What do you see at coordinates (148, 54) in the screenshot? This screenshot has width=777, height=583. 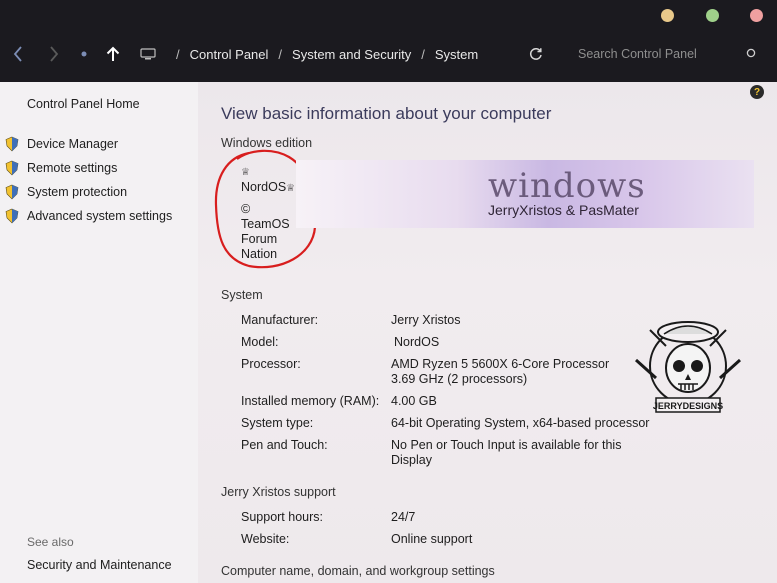 I see `control-panel-icon` at bounding box center [148, 54].